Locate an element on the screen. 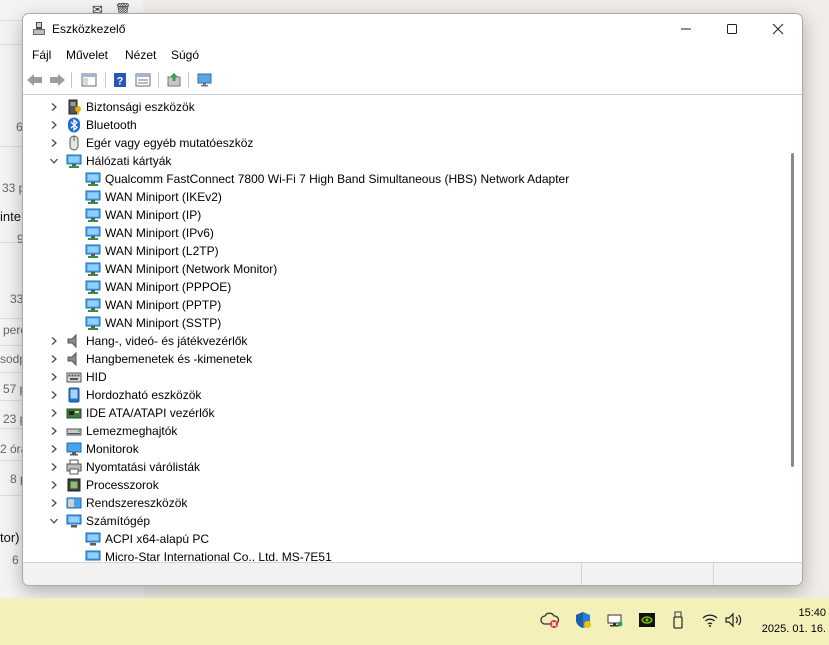 The image size is (829, 645). tree-category: Rendszereszközök is located at coordinates (404, 503).